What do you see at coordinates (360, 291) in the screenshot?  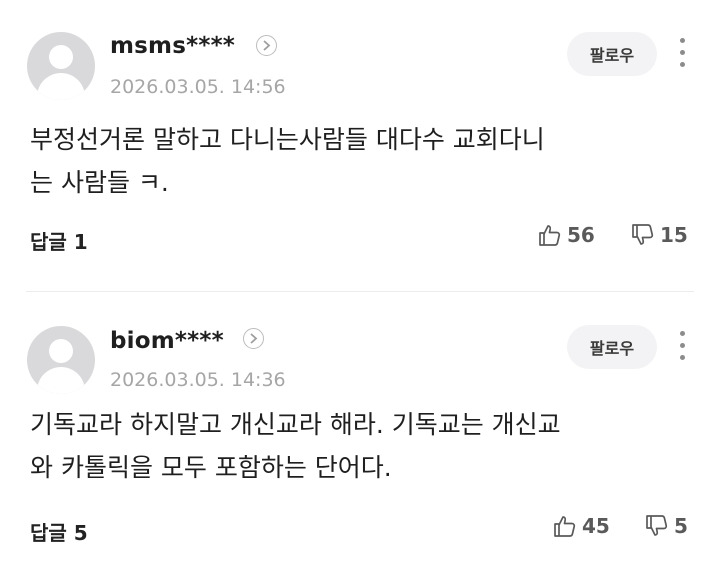 I see `comment-divider` at bounding box center [360, 291].